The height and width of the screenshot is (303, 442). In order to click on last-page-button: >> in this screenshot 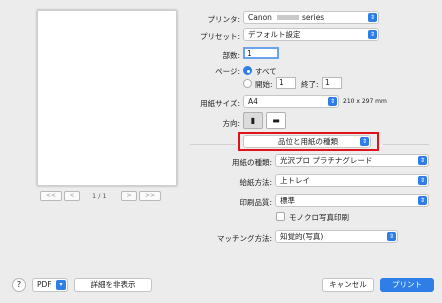, I will do `click(150, 196)`.